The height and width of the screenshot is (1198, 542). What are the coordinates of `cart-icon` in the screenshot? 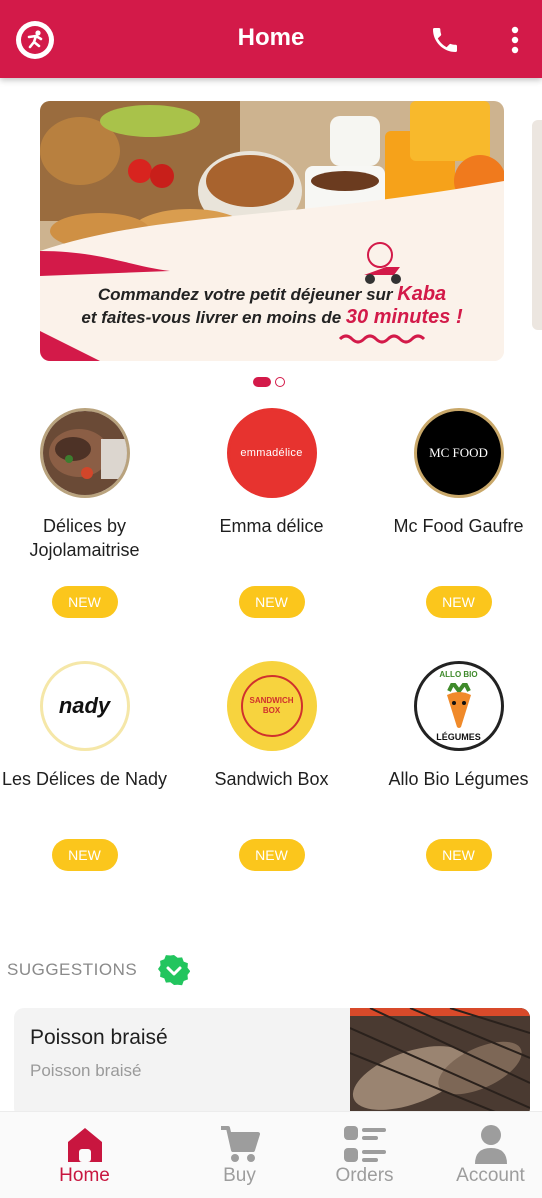 It's located at (240, 1144).